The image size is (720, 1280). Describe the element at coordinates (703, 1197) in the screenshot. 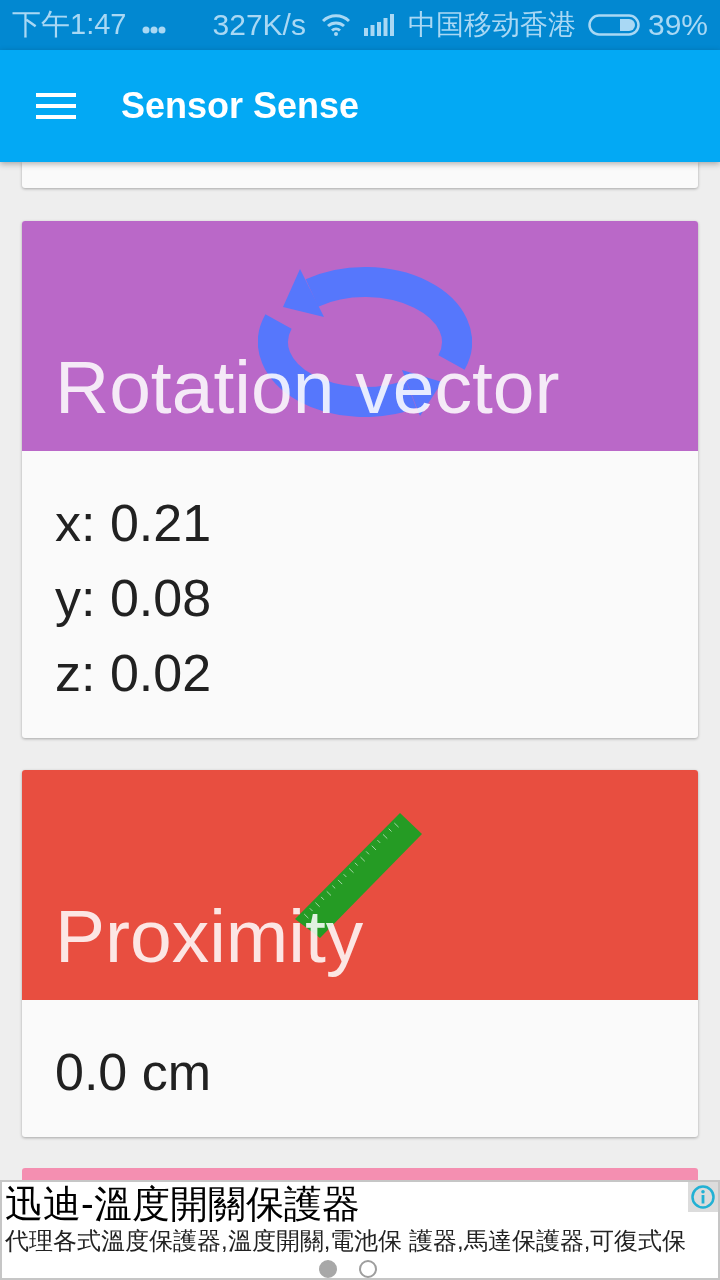

I see `info-icon` at that location.